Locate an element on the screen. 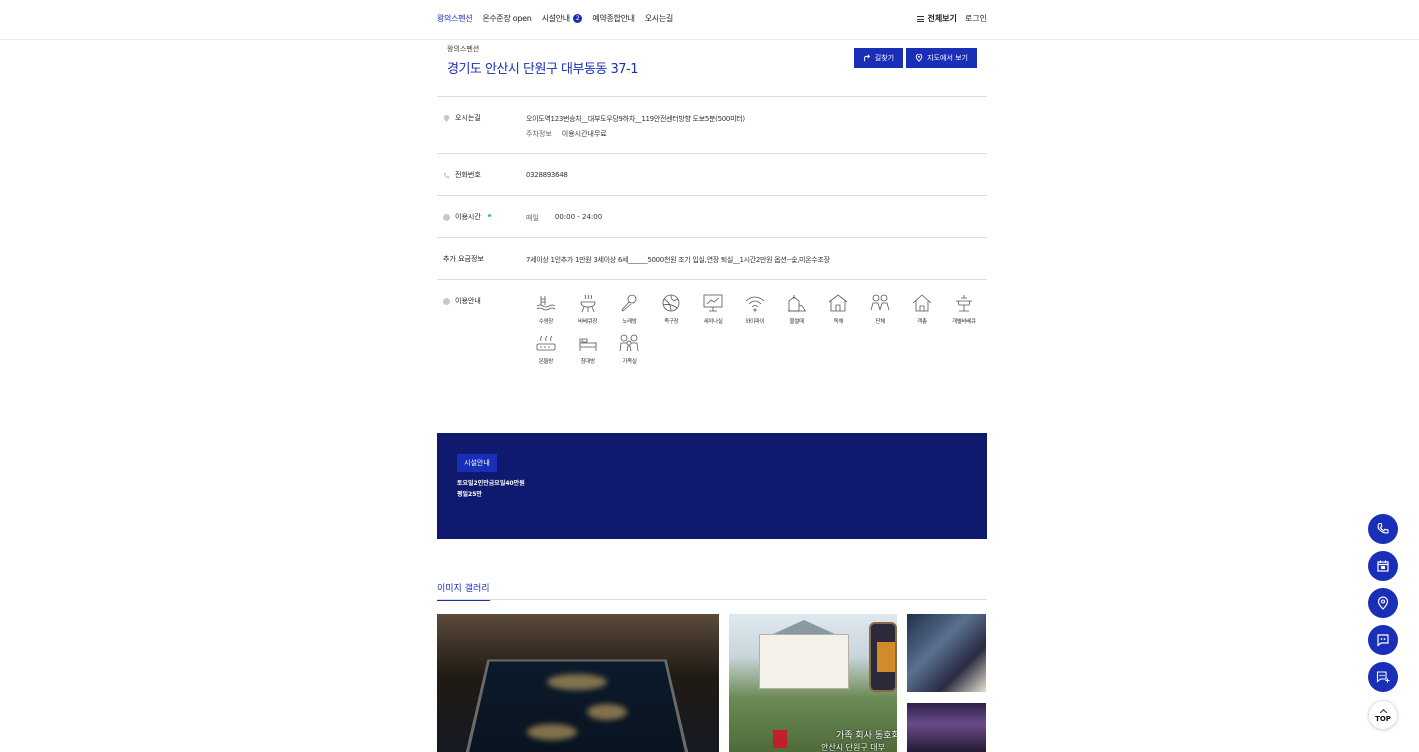  amenity-name: 수영장 is located at coordinates (546, 322).